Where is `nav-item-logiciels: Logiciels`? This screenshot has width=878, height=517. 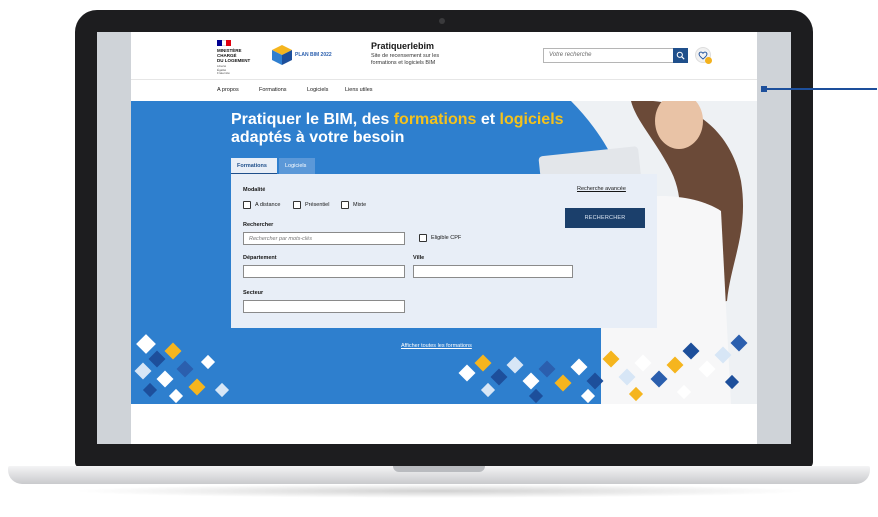
nav-item-logiciels: Logiciels is located at coordinates (317, 90).